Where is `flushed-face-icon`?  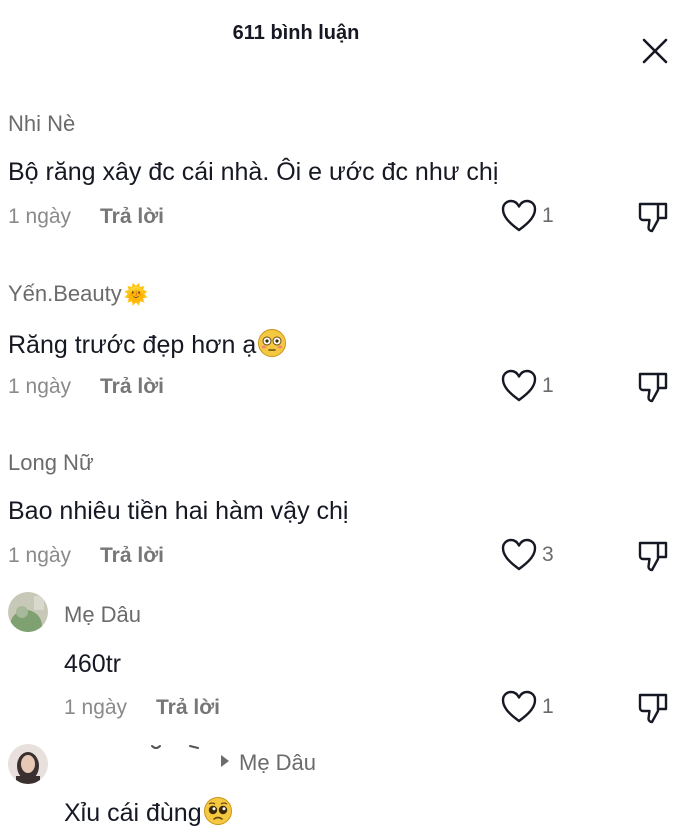 flushed-face-icon is located at coordinates (272, 343).